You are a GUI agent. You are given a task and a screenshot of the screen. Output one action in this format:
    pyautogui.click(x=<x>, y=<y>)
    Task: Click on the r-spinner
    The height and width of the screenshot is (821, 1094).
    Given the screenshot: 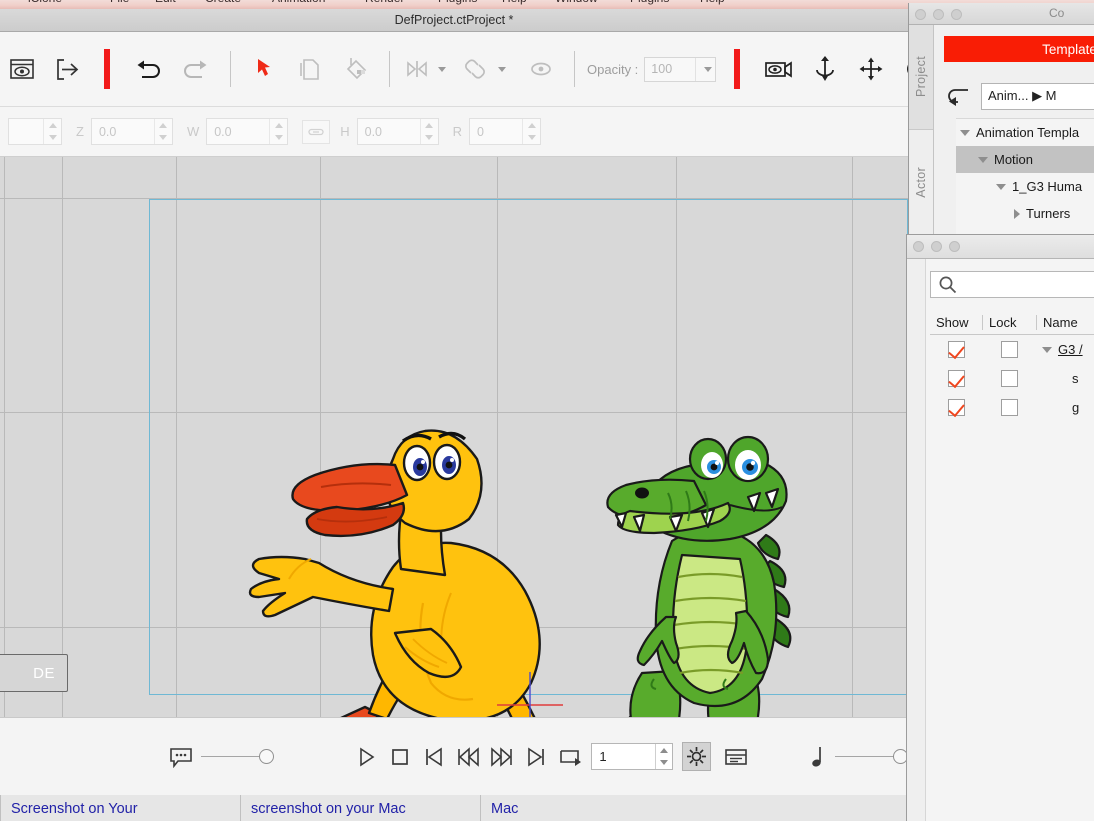 What is the action you would take?
    pyautogui.click(x=505, y=131)
    